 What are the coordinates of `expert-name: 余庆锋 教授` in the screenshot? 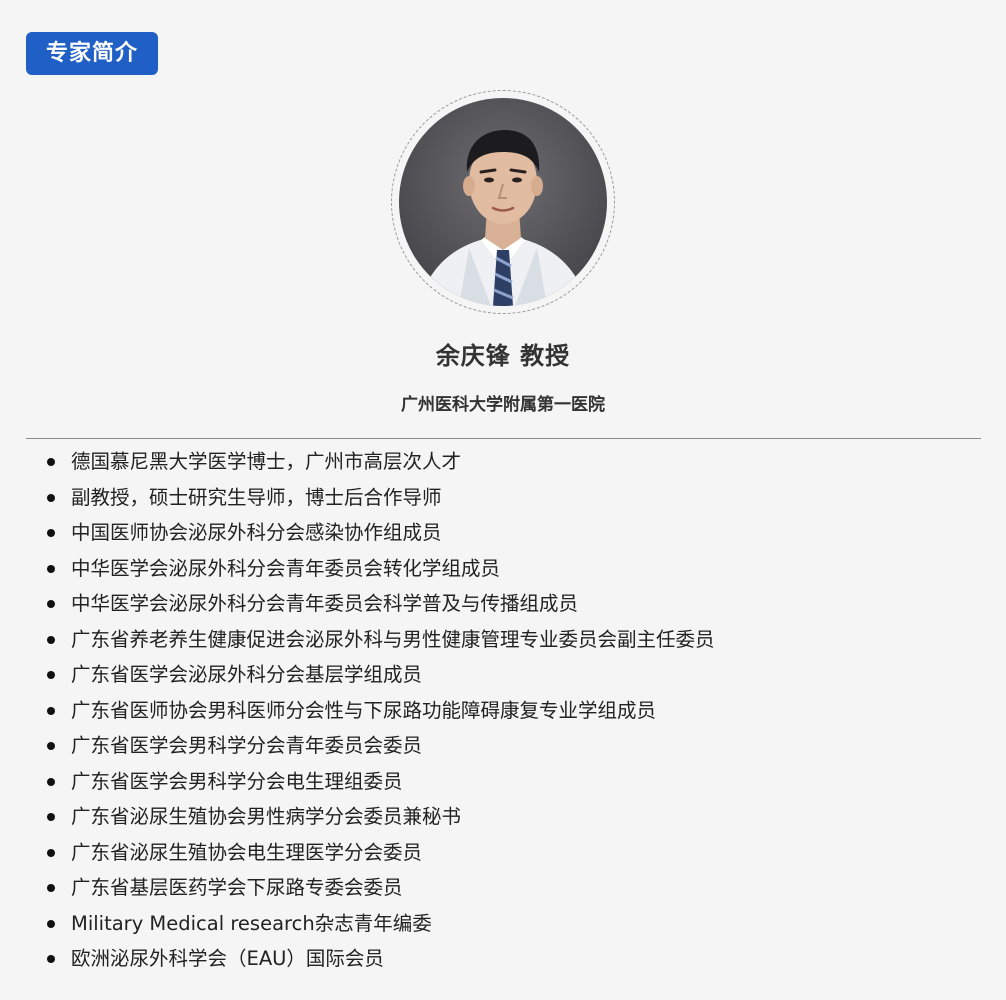 It's located at (503, 356).